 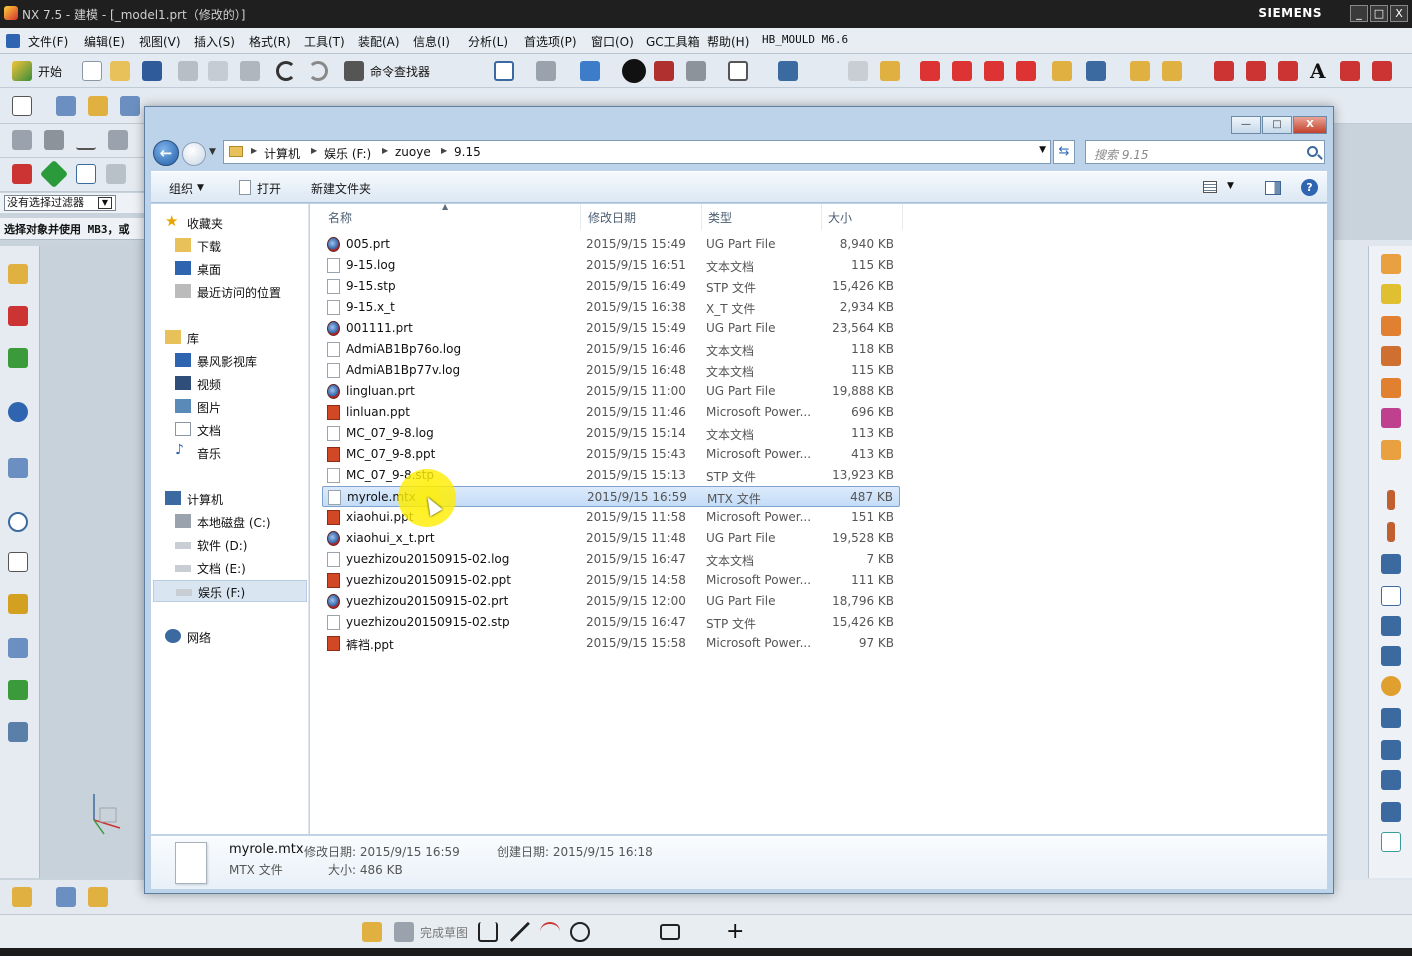 What do you see at coordinates (194, 154) in the screenshot?
I see `forward-arrow-icon` at bounding box center [194, 154].